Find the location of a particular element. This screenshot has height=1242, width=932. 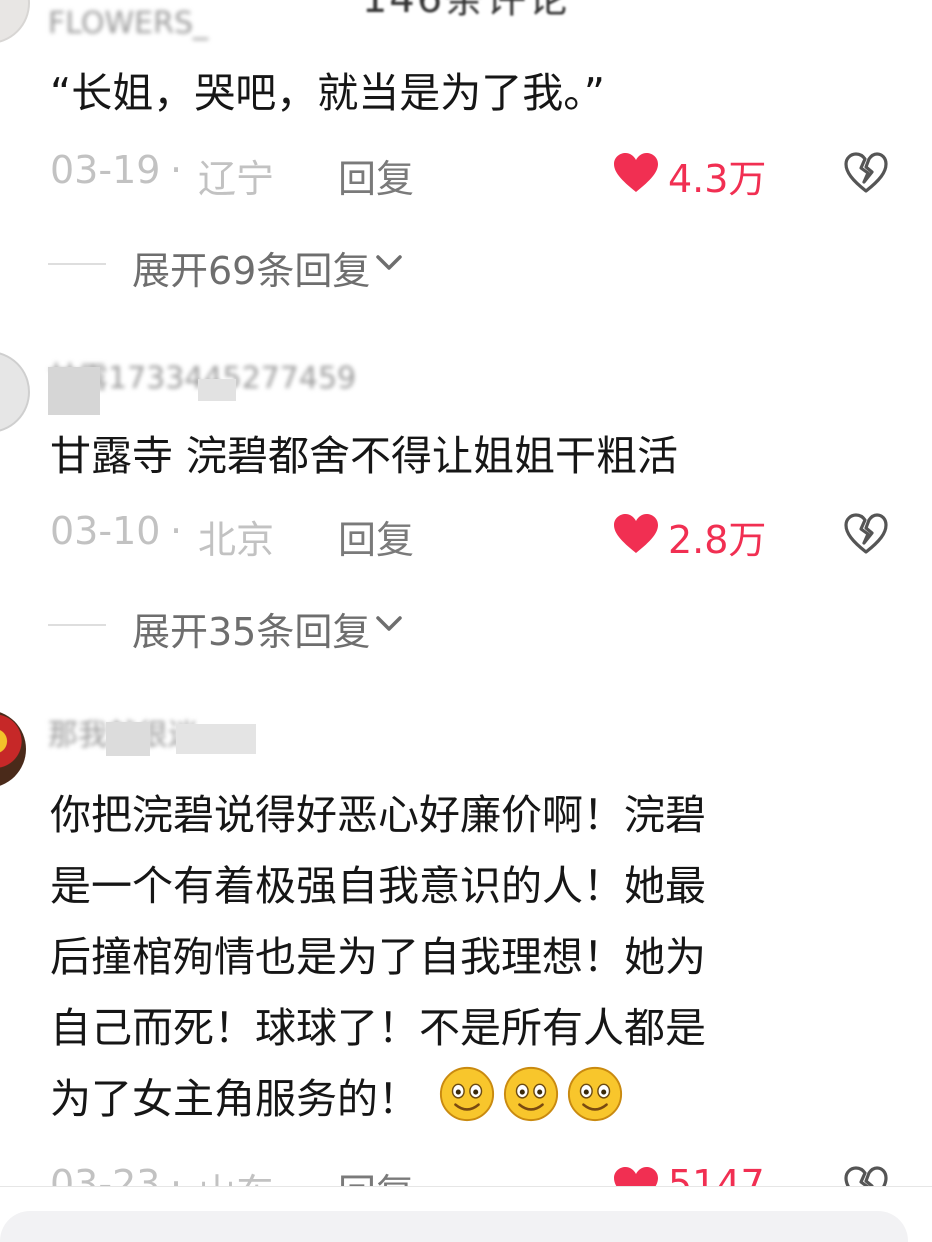

comment-location: 北京 is located at coordinates (236, 540).